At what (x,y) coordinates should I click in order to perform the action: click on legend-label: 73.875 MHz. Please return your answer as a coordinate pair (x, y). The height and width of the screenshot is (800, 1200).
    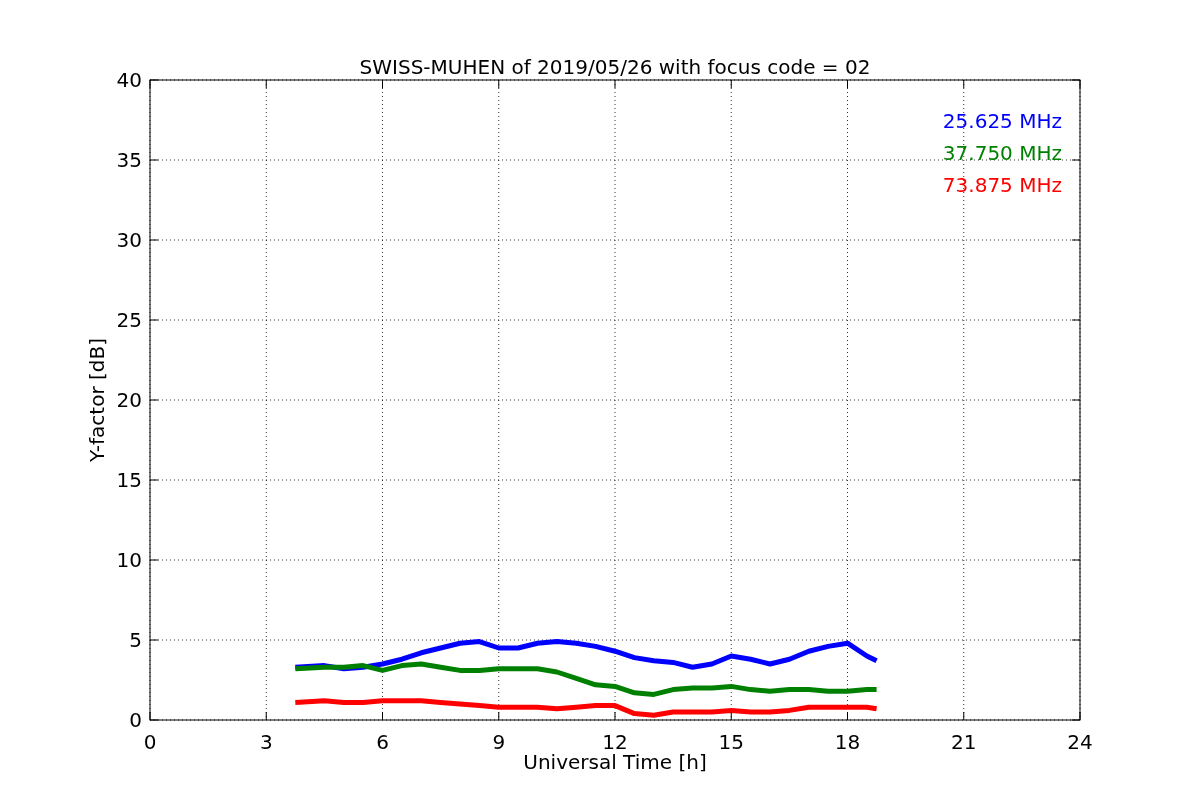
    Looking at the image, I should click on (1002, 185).